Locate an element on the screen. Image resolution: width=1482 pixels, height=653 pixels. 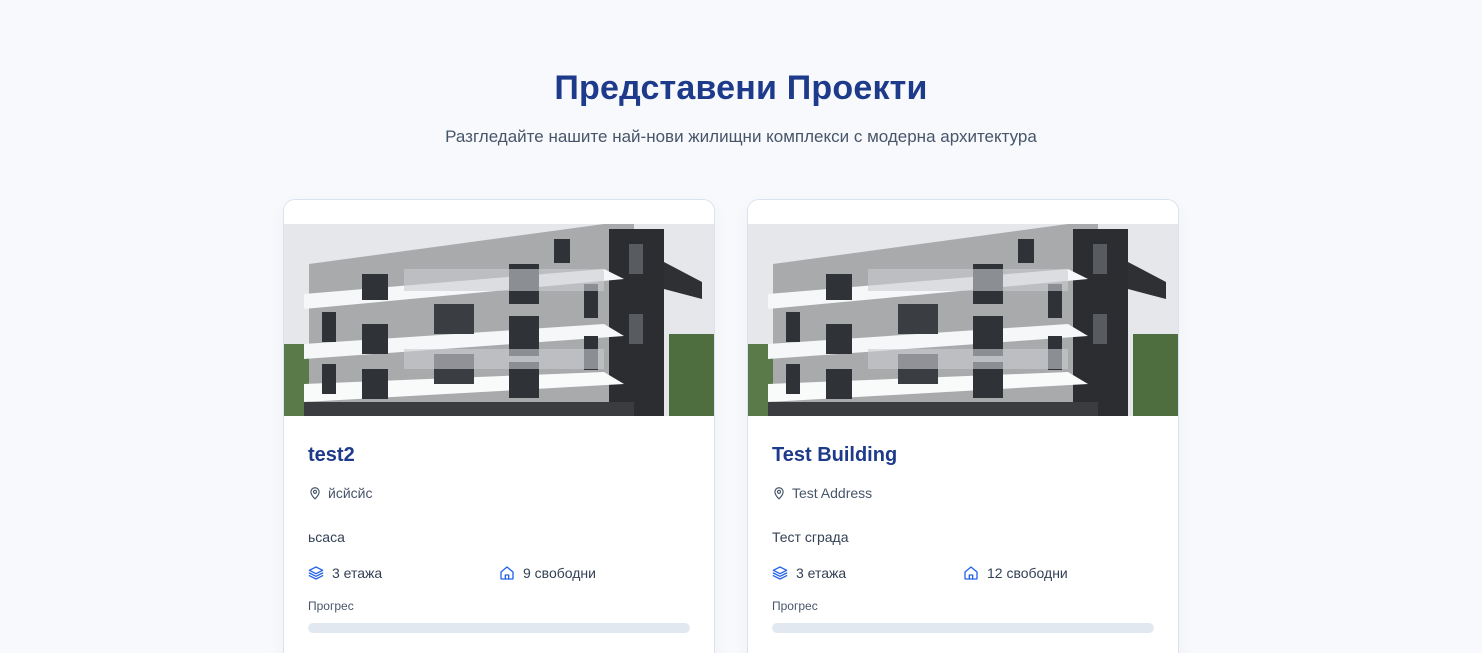
project-description: ьсаса is located at coordinates (326, 537).